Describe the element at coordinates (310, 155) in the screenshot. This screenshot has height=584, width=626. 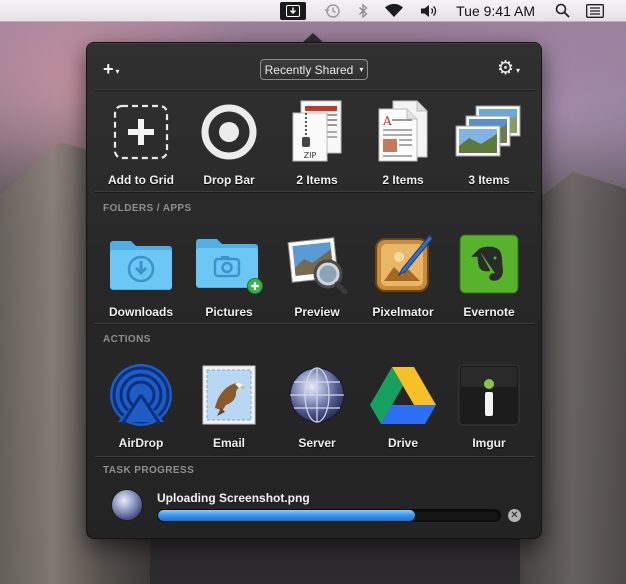
I see `svg-text: ZIP` at that location.